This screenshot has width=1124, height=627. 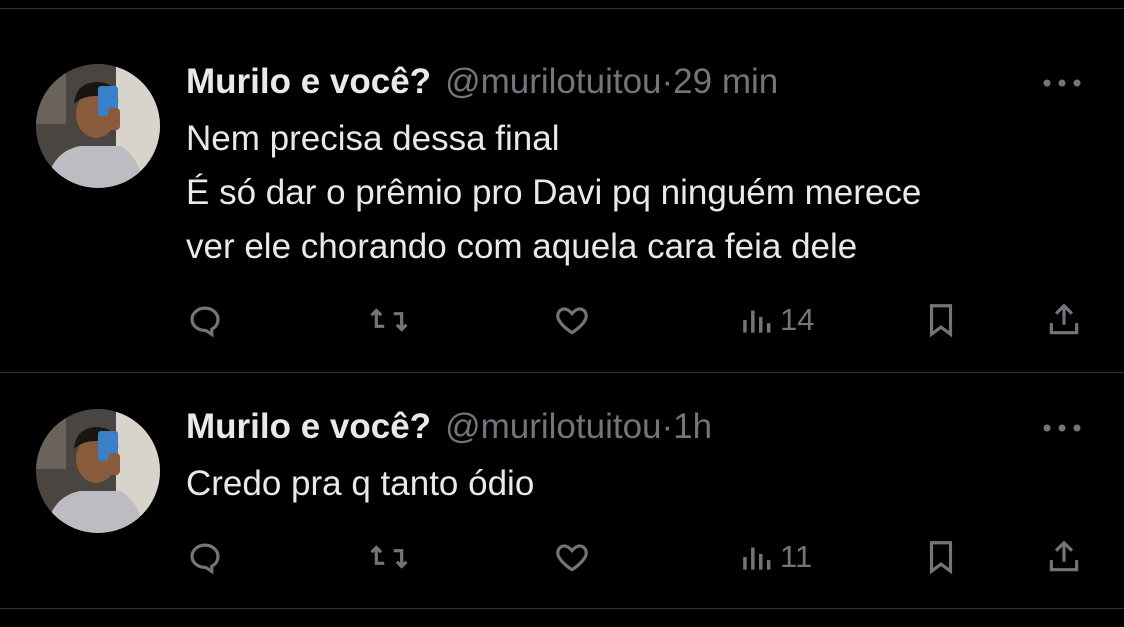 I want to click on views-count: 14, so click(x=797, y=319).